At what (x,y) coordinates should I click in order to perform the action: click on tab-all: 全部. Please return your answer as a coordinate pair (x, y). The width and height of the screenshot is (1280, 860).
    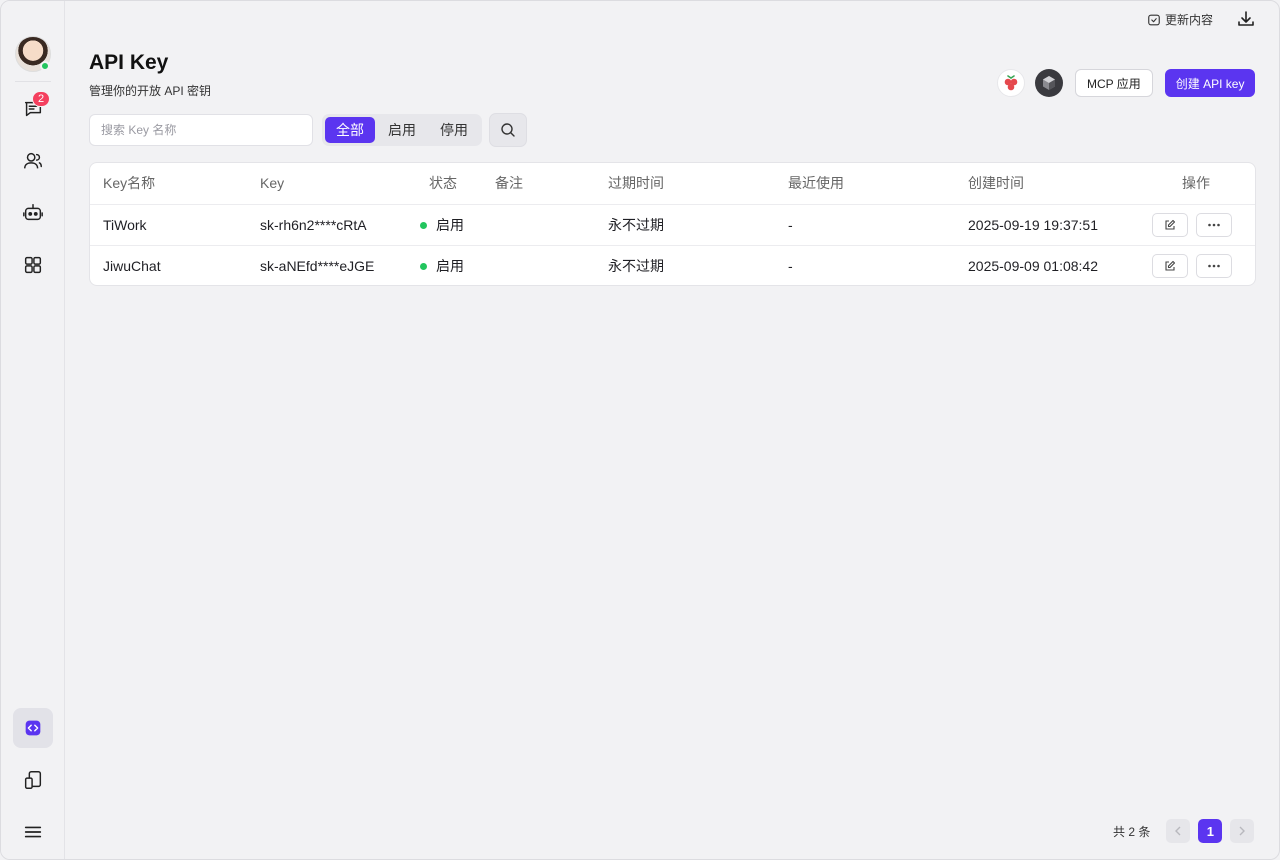
    Looking at the image, I should click on (350, 130).